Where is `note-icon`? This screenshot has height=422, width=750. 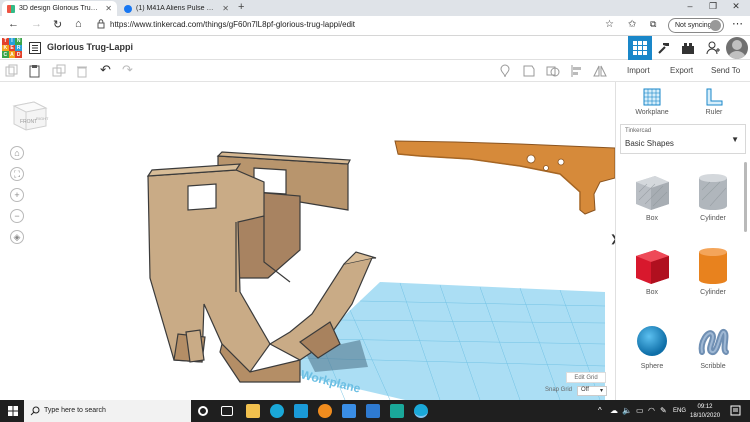
note-icon is located at coordinates (505, 71).